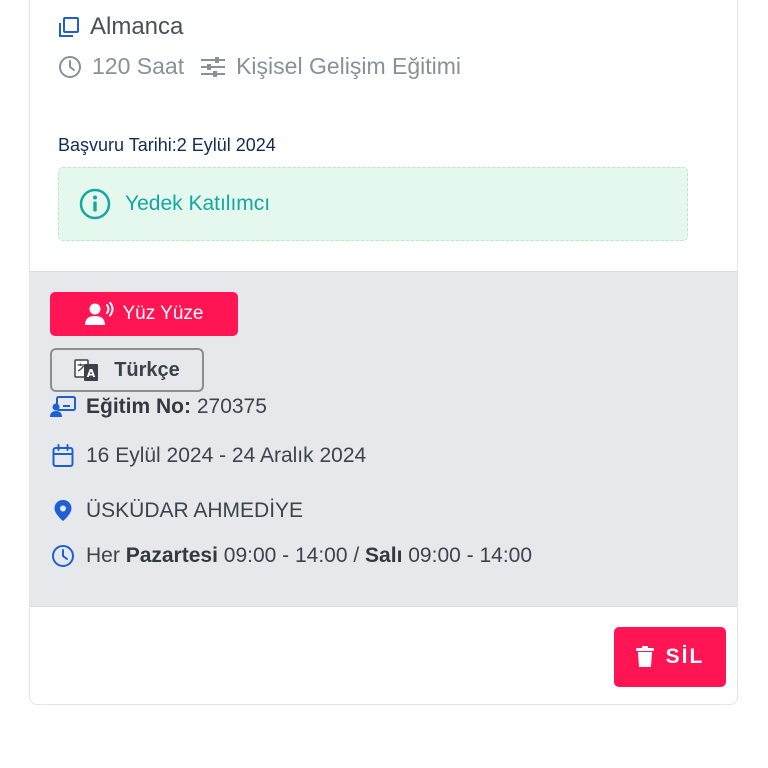 The image size is (768, 768). I want to click on course-name-row: Almanca, so click(120, 27).